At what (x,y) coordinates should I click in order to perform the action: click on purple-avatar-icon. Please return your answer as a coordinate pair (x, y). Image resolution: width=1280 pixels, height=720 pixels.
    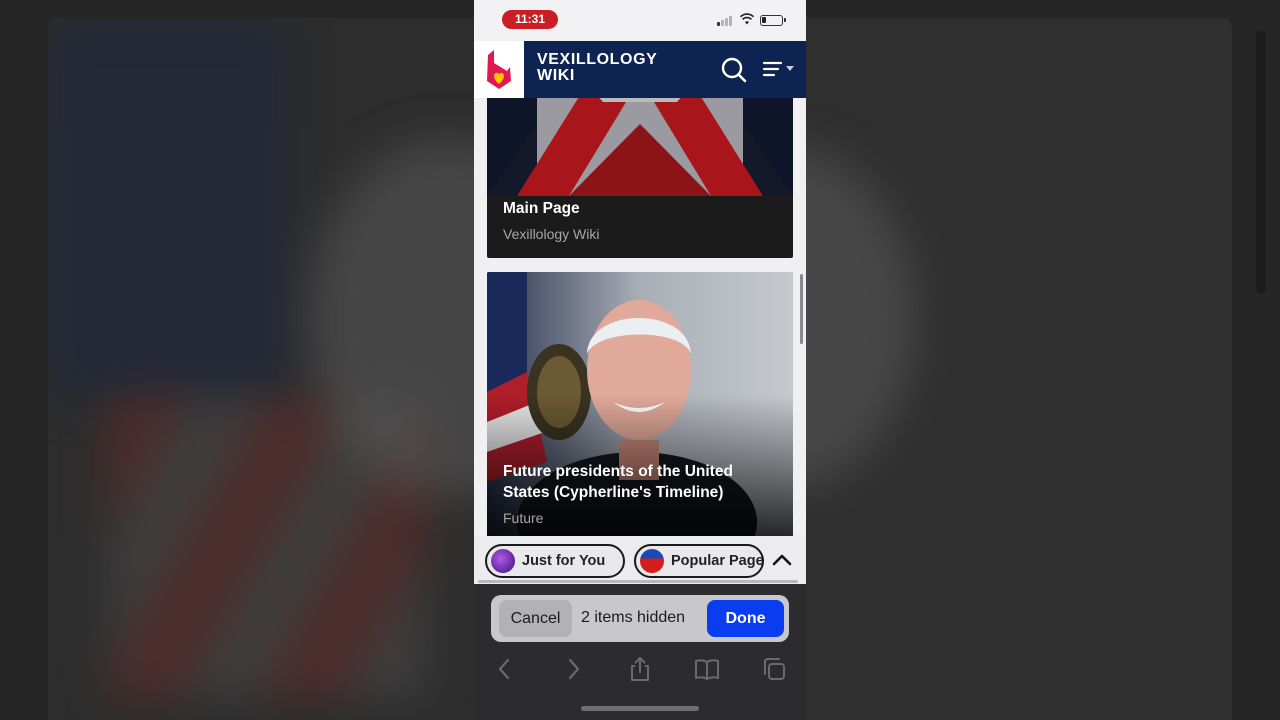
    Looking at the image, I should click on (503, 561).